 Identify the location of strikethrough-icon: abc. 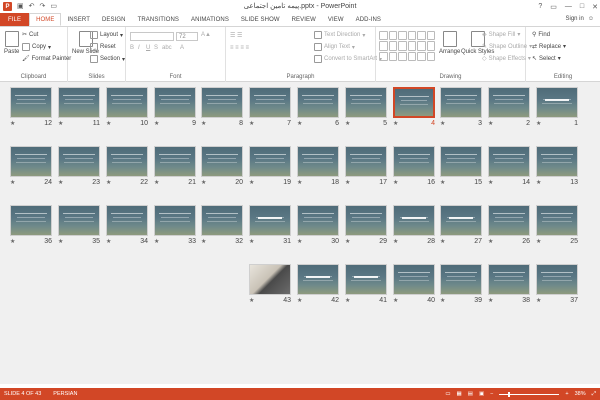
(167, 48).